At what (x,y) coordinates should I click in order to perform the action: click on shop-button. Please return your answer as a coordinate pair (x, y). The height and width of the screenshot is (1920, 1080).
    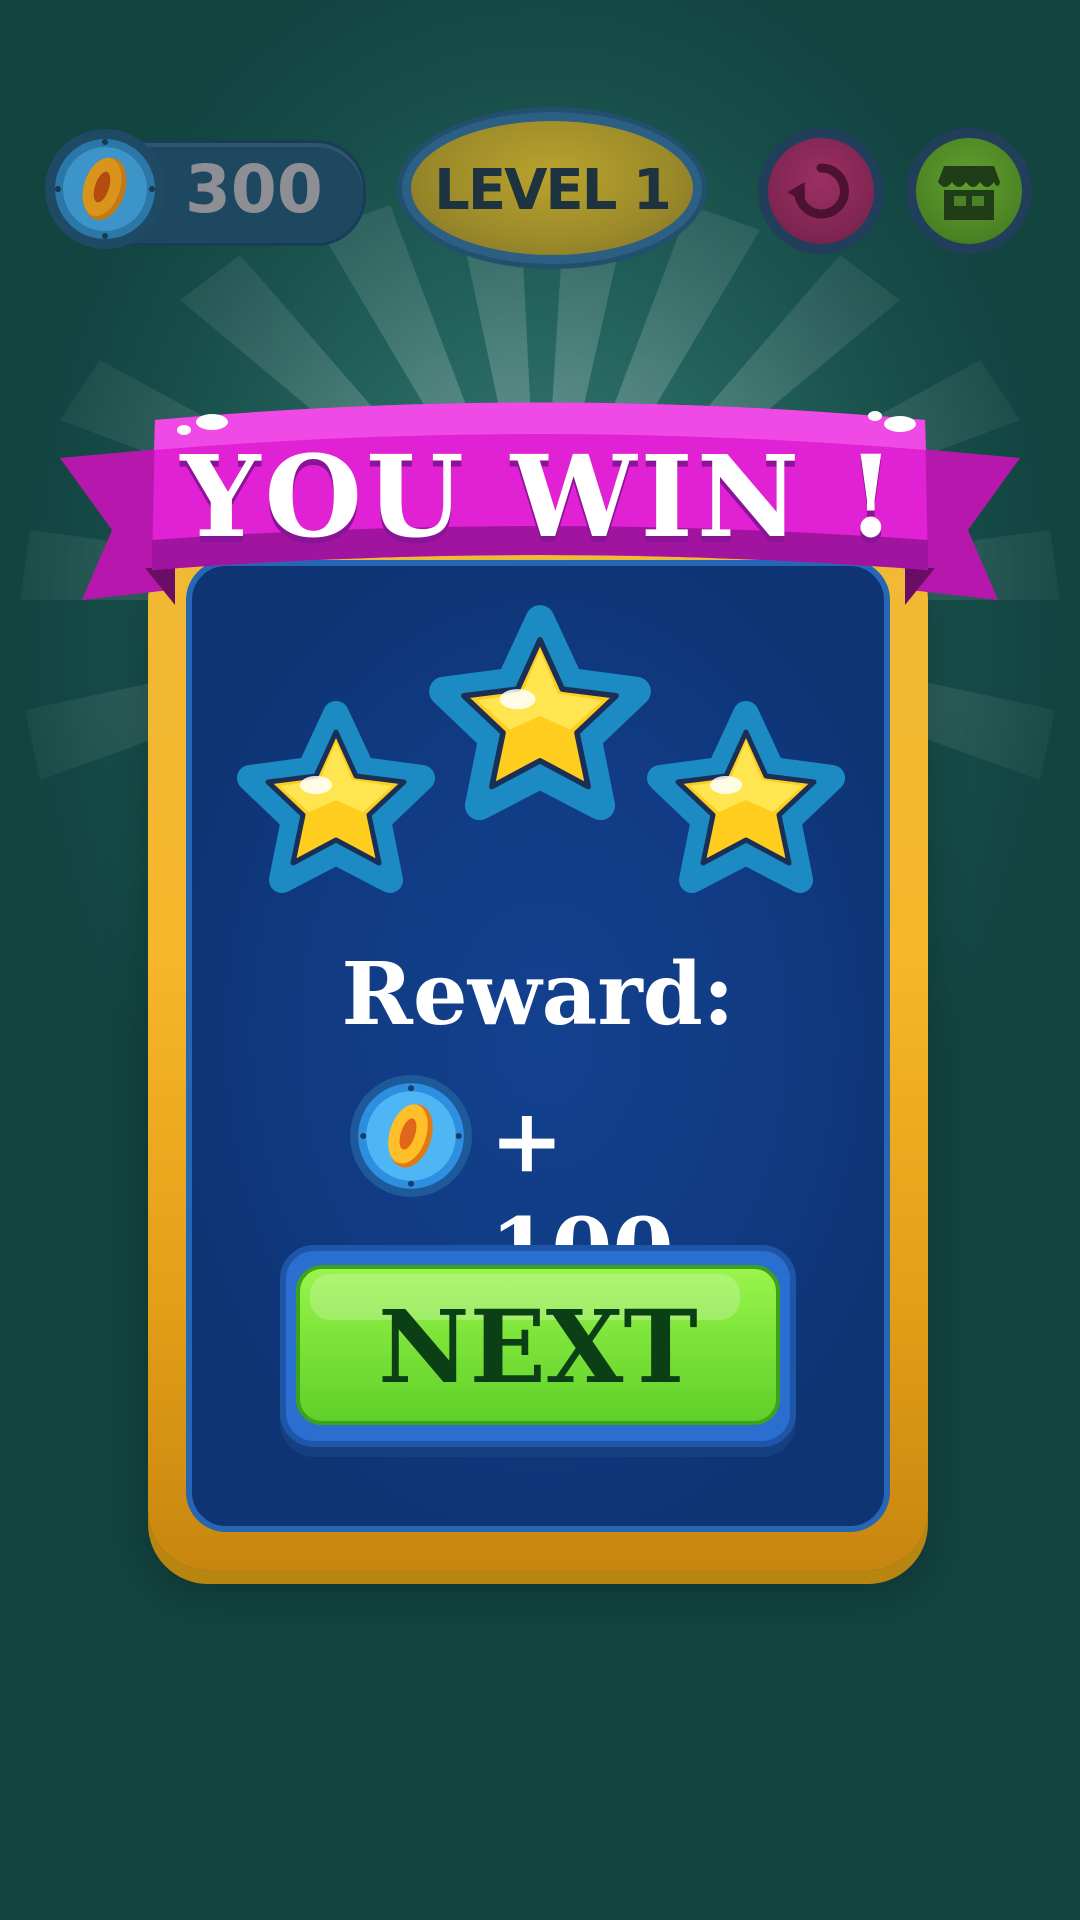
    Looking at the image, I should click on (969, 191).